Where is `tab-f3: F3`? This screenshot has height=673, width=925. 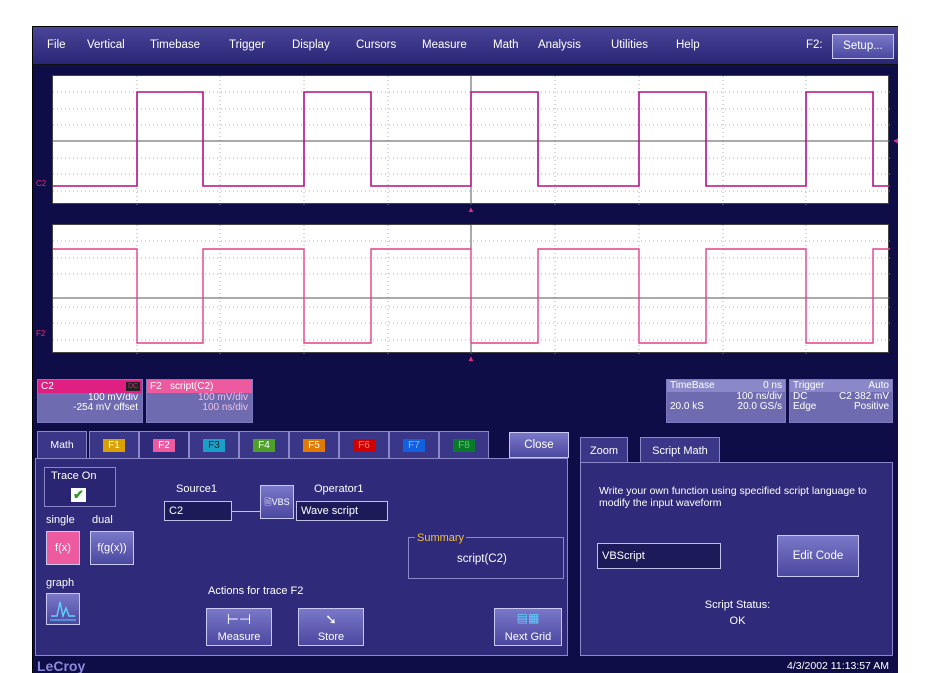 tab-f3: F3 is located at coordinates (214, 444).